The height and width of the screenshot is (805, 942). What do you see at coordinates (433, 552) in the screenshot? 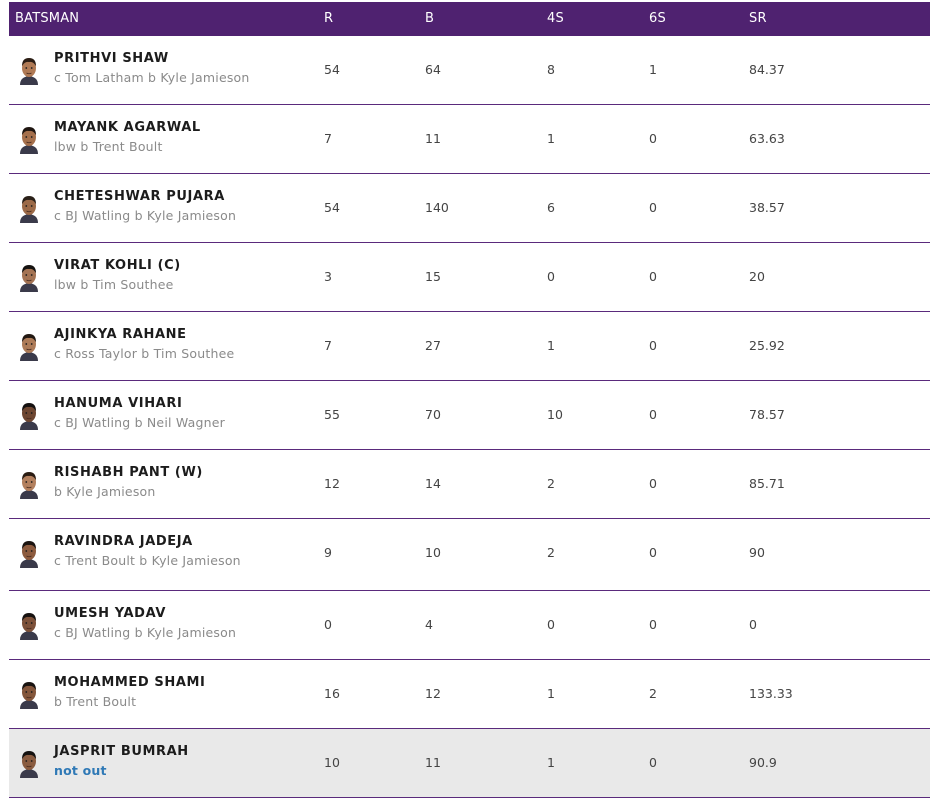
I see `balls-cell: 10` at bounding box center [433, 552].